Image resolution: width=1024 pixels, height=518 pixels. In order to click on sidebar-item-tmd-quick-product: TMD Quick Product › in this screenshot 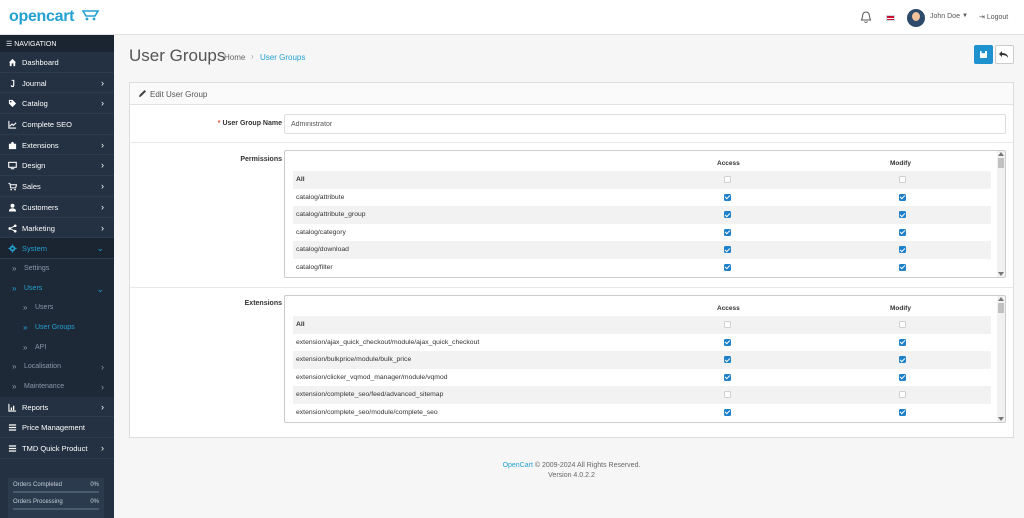, I will do `click(57, 448)`.